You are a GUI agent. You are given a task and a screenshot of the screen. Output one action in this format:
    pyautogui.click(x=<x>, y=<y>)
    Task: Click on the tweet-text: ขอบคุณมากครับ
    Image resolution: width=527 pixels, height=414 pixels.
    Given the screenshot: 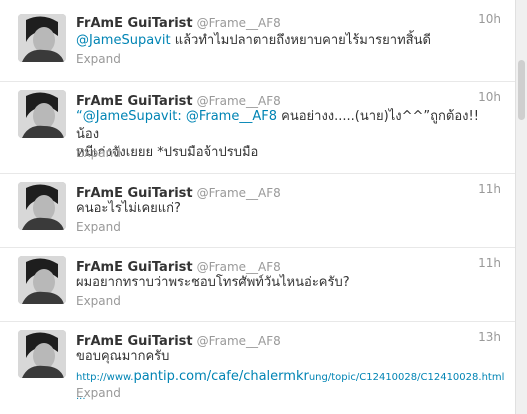 What is the action you would take?
    pyautogui.click(x=123, y=356)
    